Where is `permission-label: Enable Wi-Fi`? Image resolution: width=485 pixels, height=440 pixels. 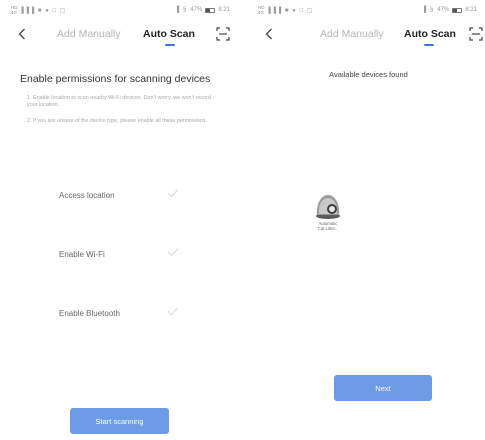 permission-label: Enable Wi-Fi is located at coordinates (82, 254).